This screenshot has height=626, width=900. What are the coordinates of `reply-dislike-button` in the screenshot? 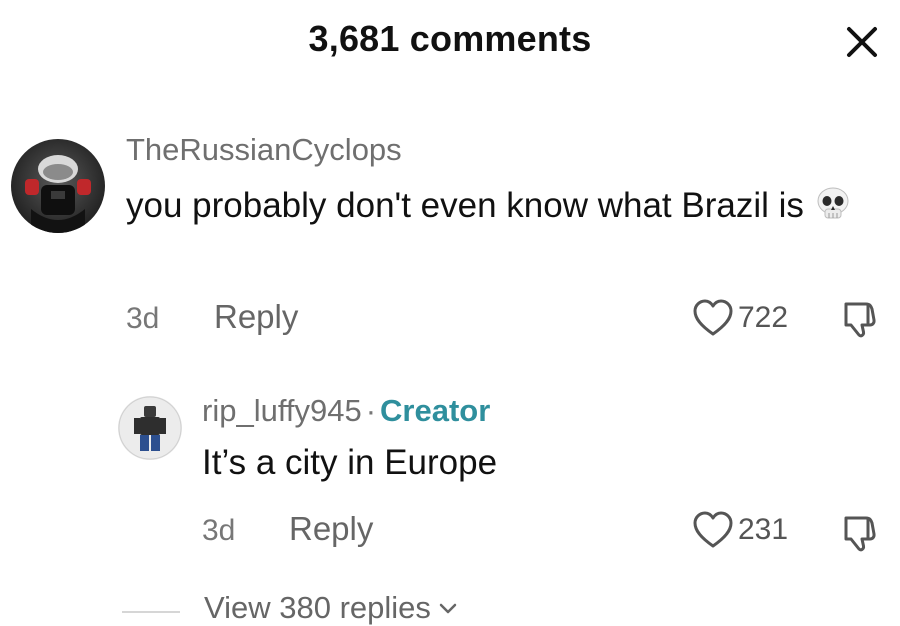 It's located at (860, 532).